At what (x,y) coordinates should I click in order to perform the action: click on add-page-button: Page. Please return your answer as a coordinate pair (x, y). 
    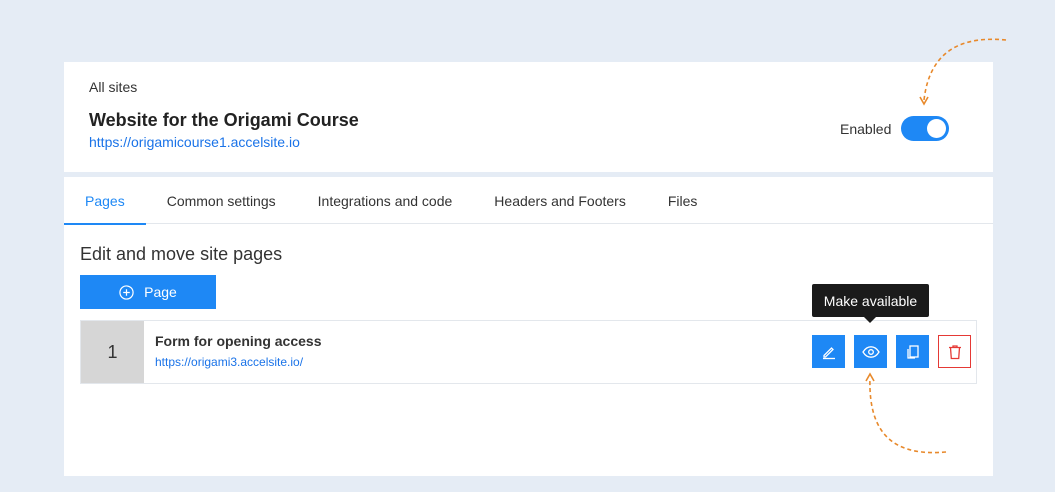
    Looking at the image, I should click on (148, 292).